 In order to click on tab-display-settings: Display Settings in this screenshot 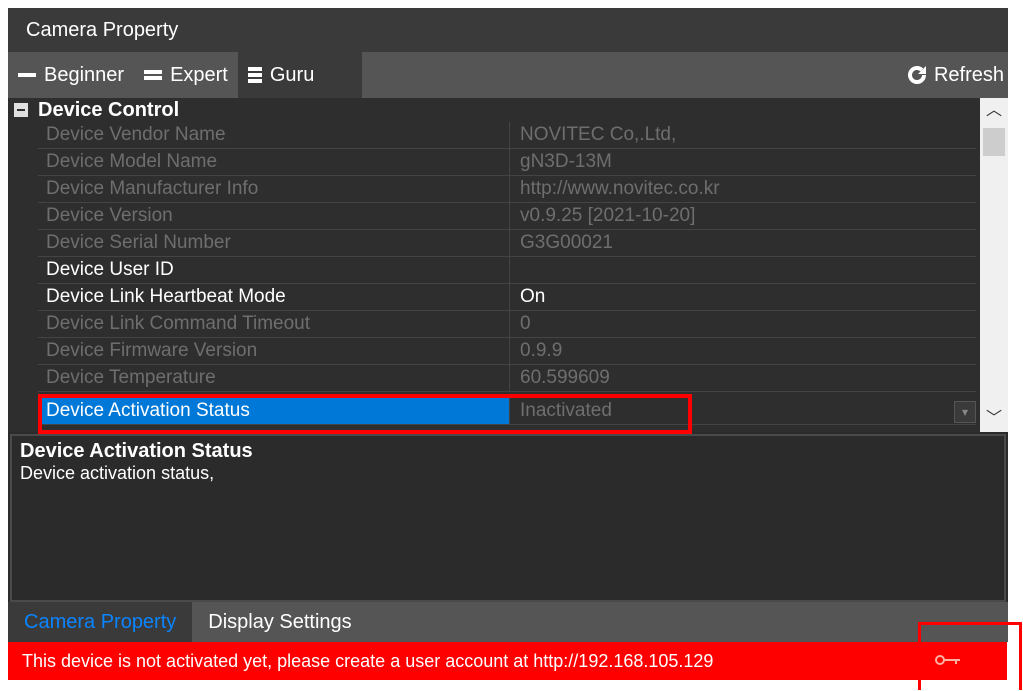, I will do `click(279, 622)`.